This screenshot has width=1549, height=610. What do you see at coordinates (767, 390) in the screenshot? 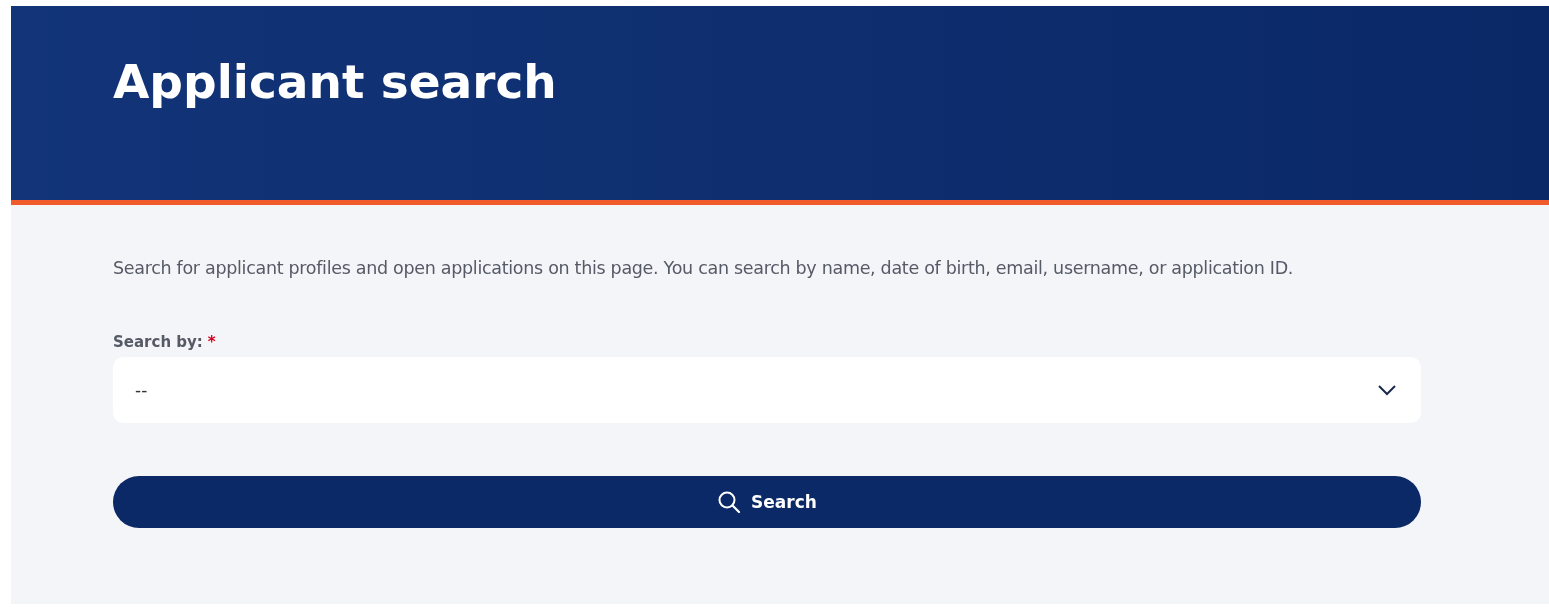
I see `search-by-dropdown: --` at bounding box center [767, 390].